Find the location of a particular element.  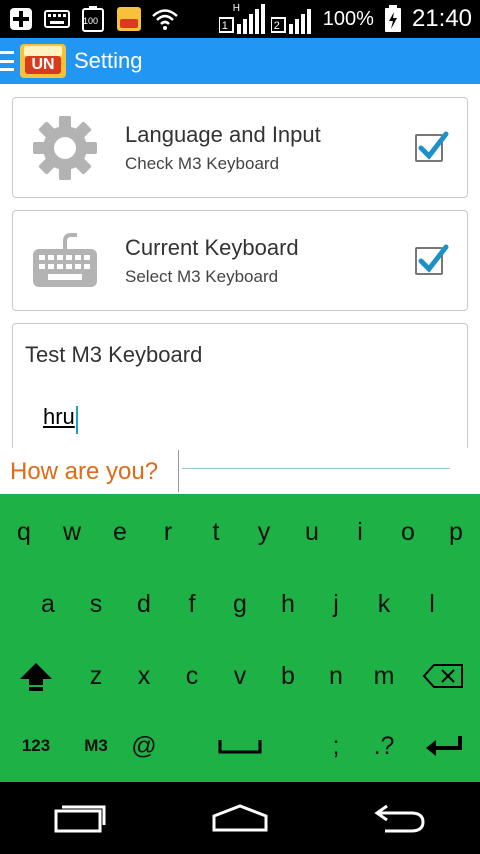

recent-apps-button is located at coordinates (80, 818).